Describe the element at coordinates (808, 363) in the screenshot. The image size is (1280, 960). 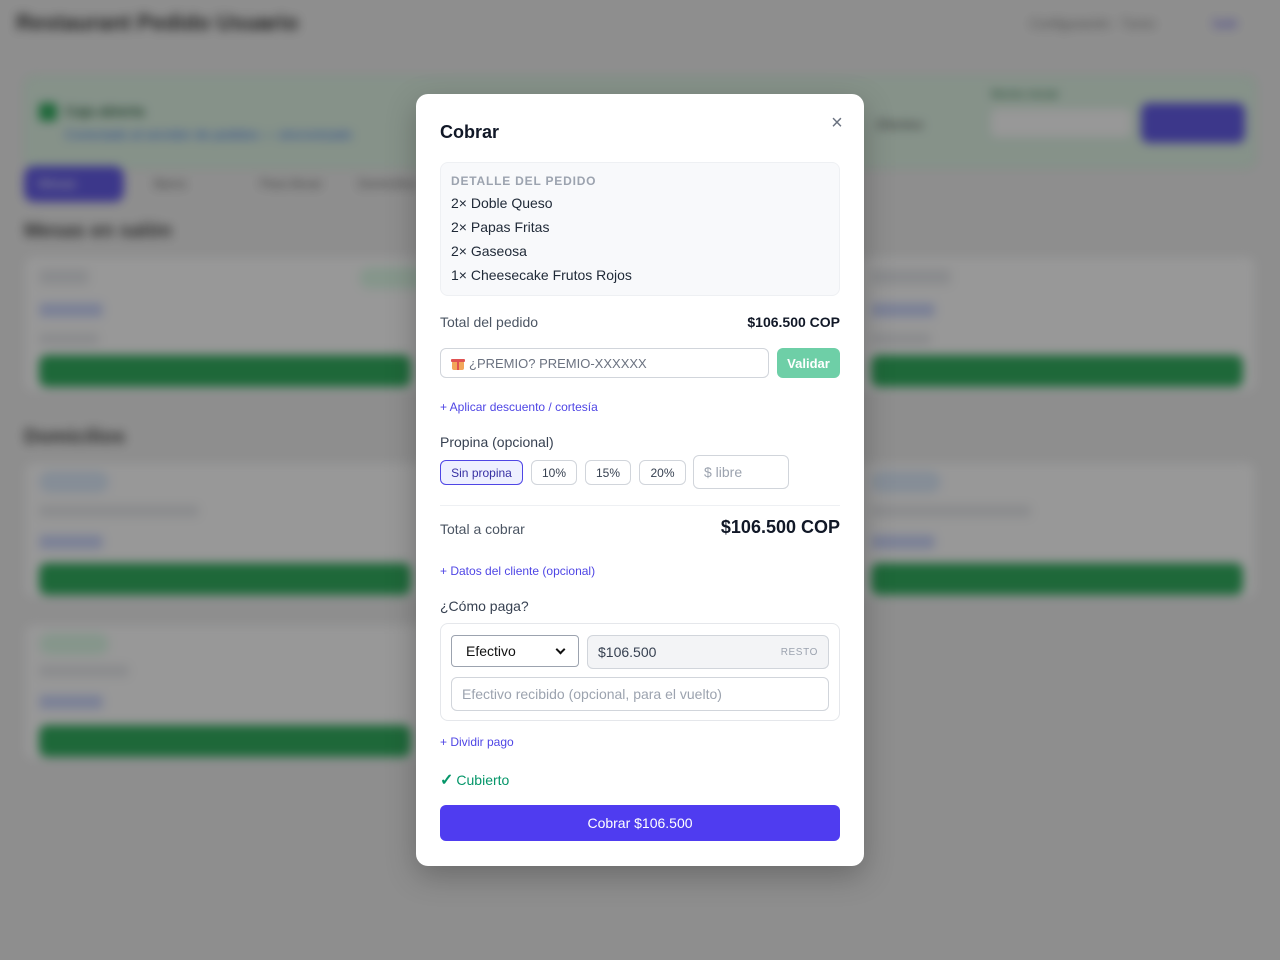
I see `validate-button: Validar` at that location.